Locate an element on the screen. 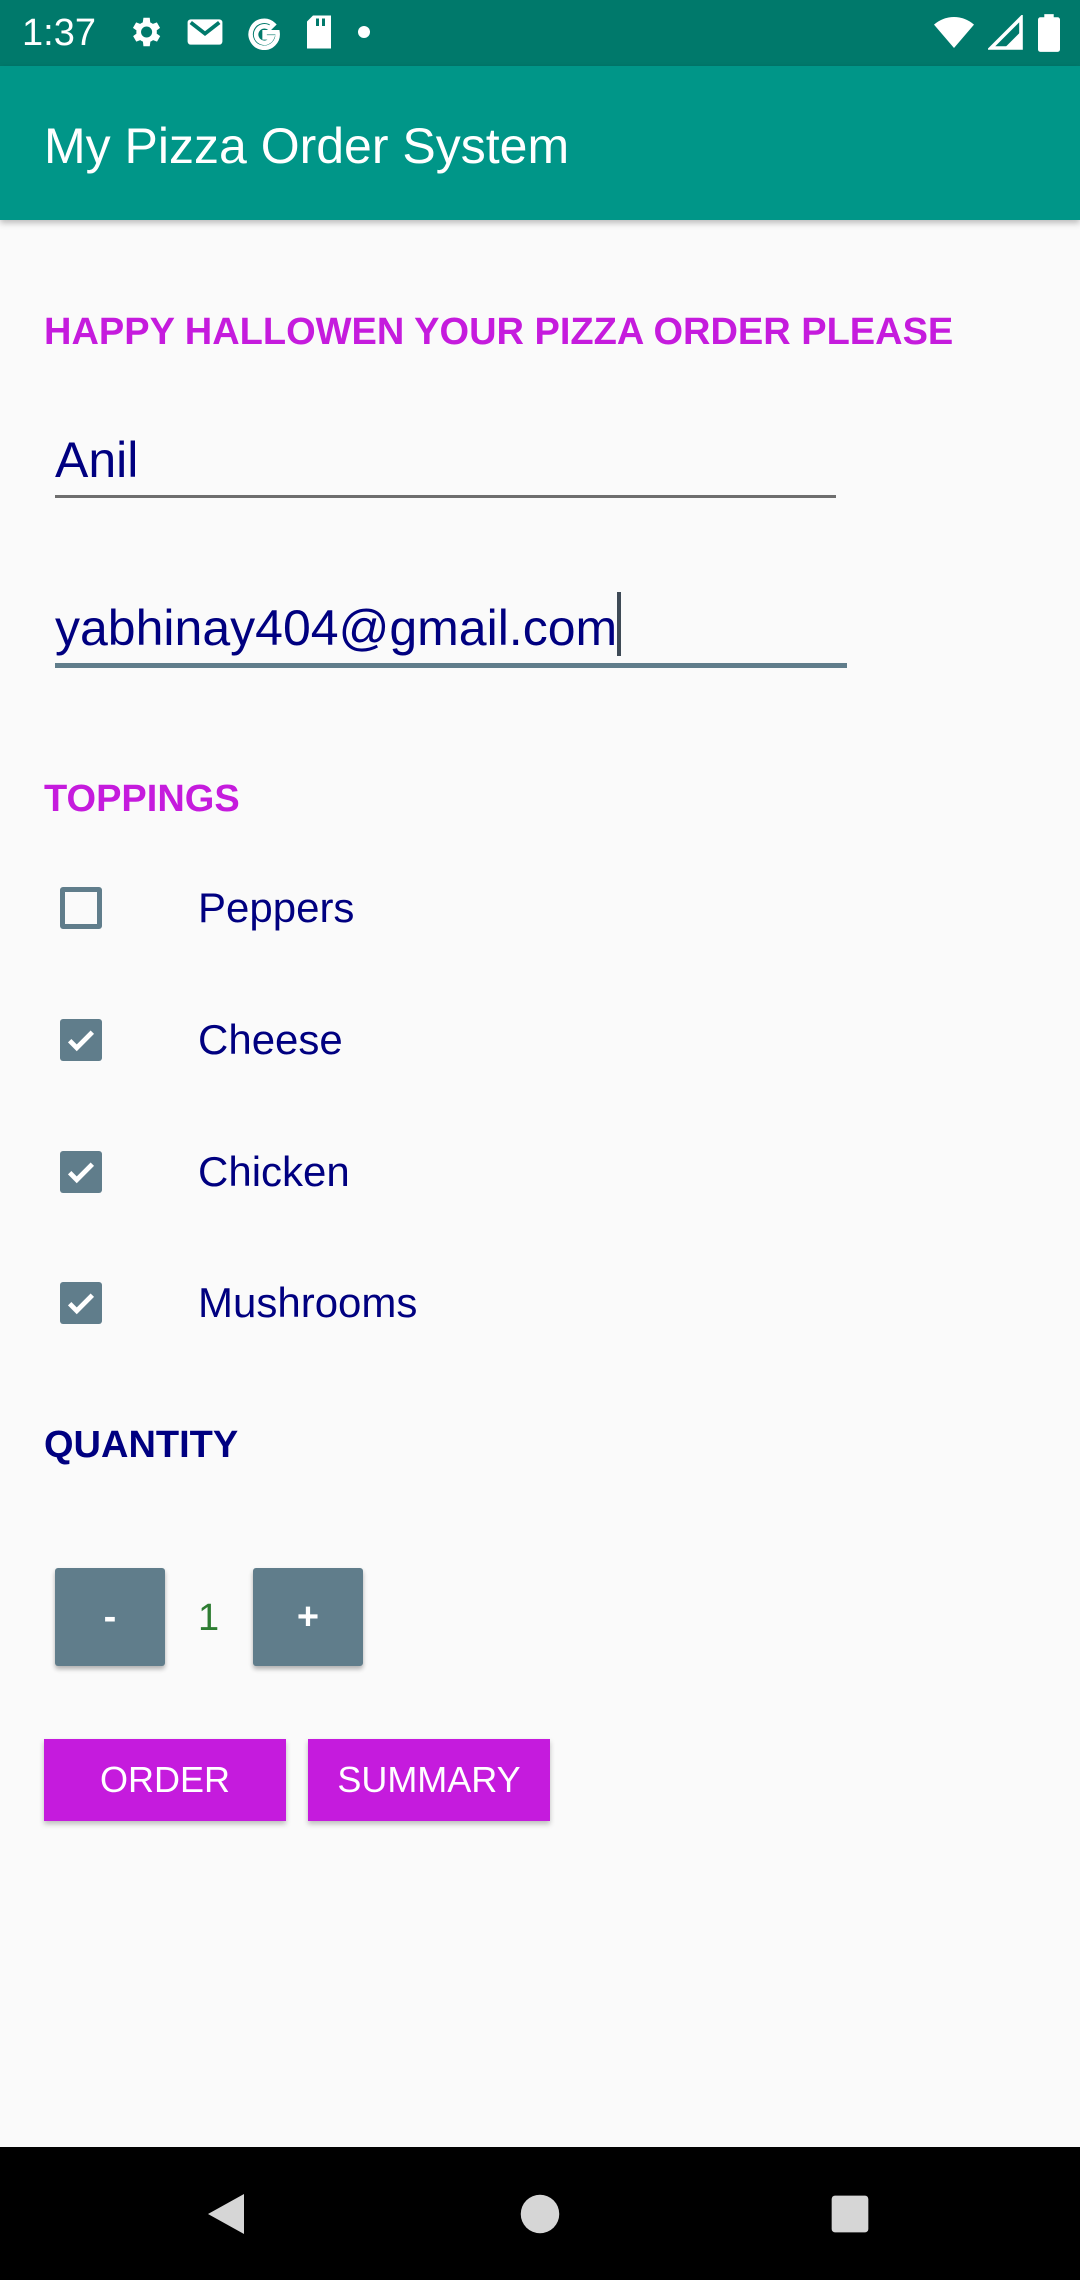  app-bar: My Pizza Order System is located at coordinates (540, 143).